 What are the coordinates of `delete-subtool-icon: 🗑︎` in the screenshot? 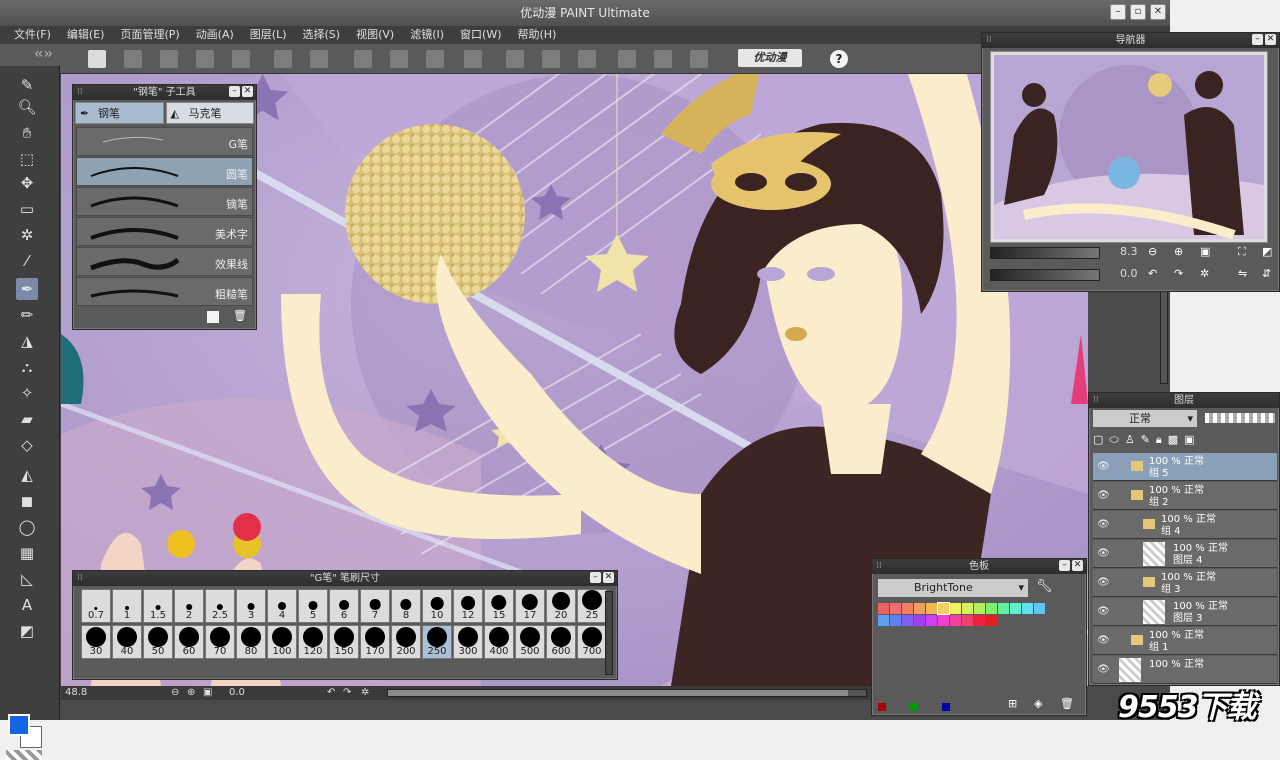 It's located at (240, 315).